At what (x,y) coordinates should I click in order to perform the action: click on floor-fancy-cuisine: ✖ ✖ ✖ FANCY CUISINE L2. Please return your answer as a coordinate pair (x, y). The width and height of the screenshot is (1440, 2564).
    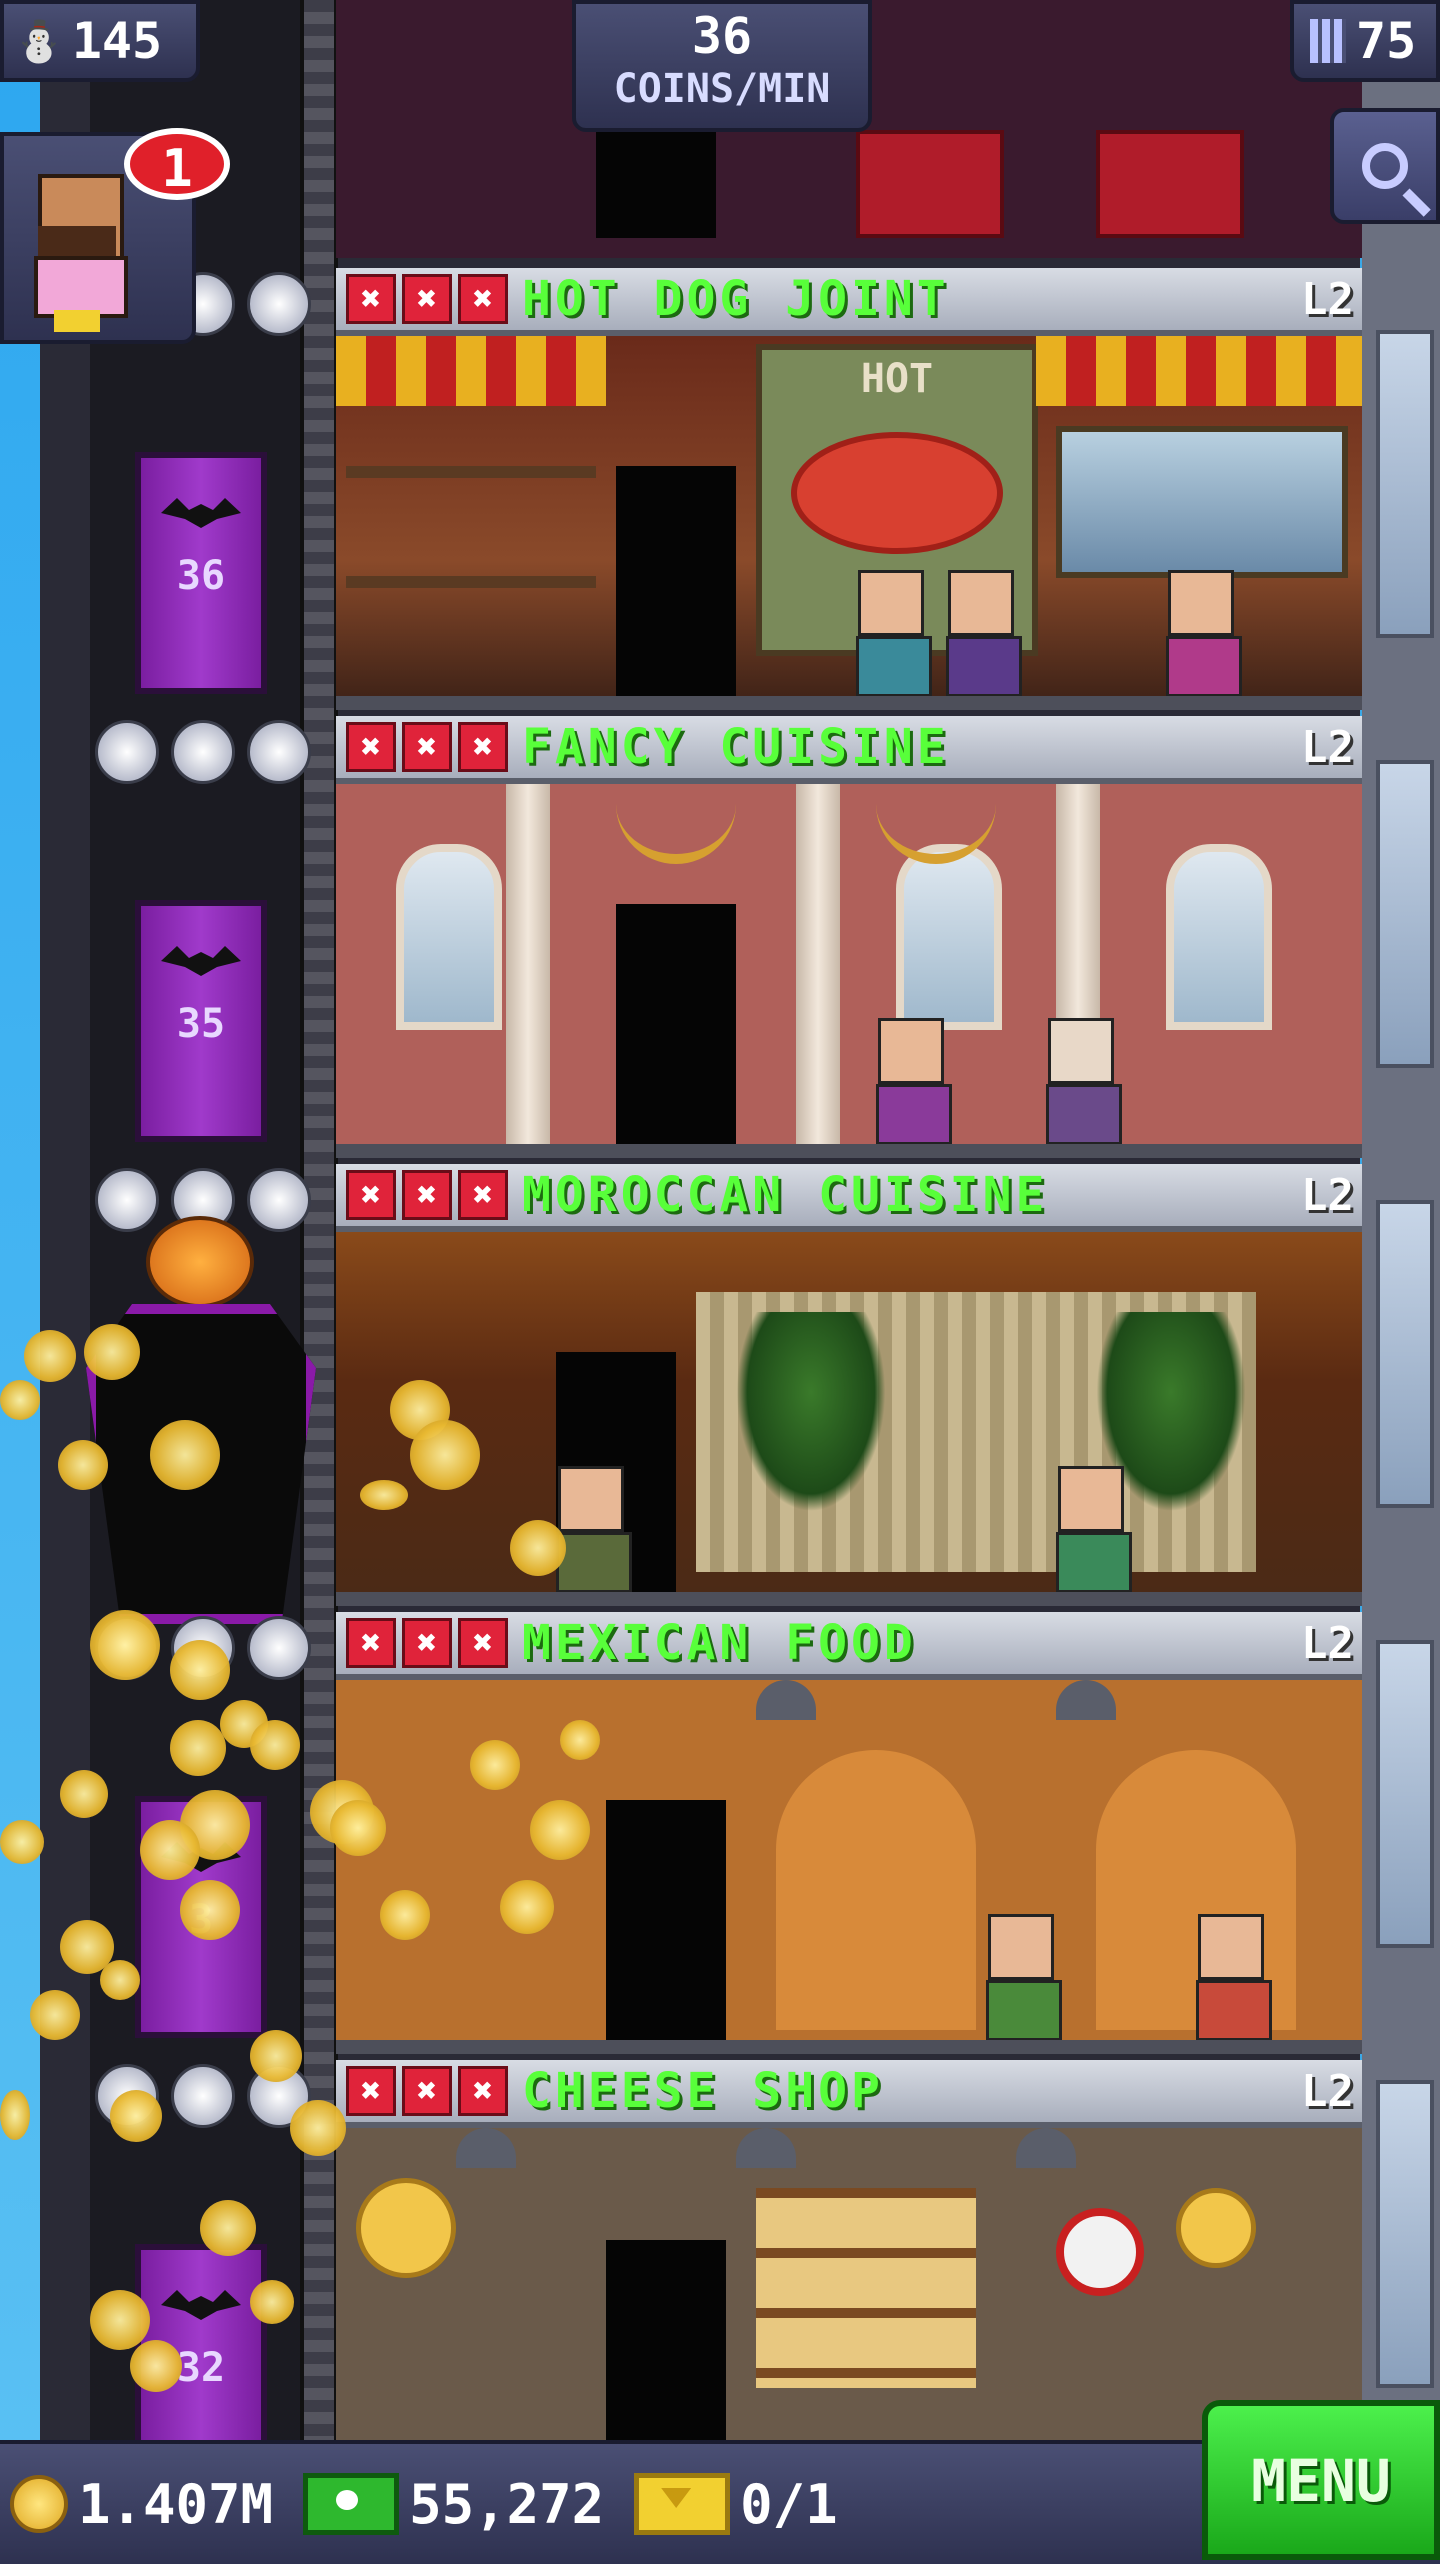
    Looking at the image, I should click on (849, 940).